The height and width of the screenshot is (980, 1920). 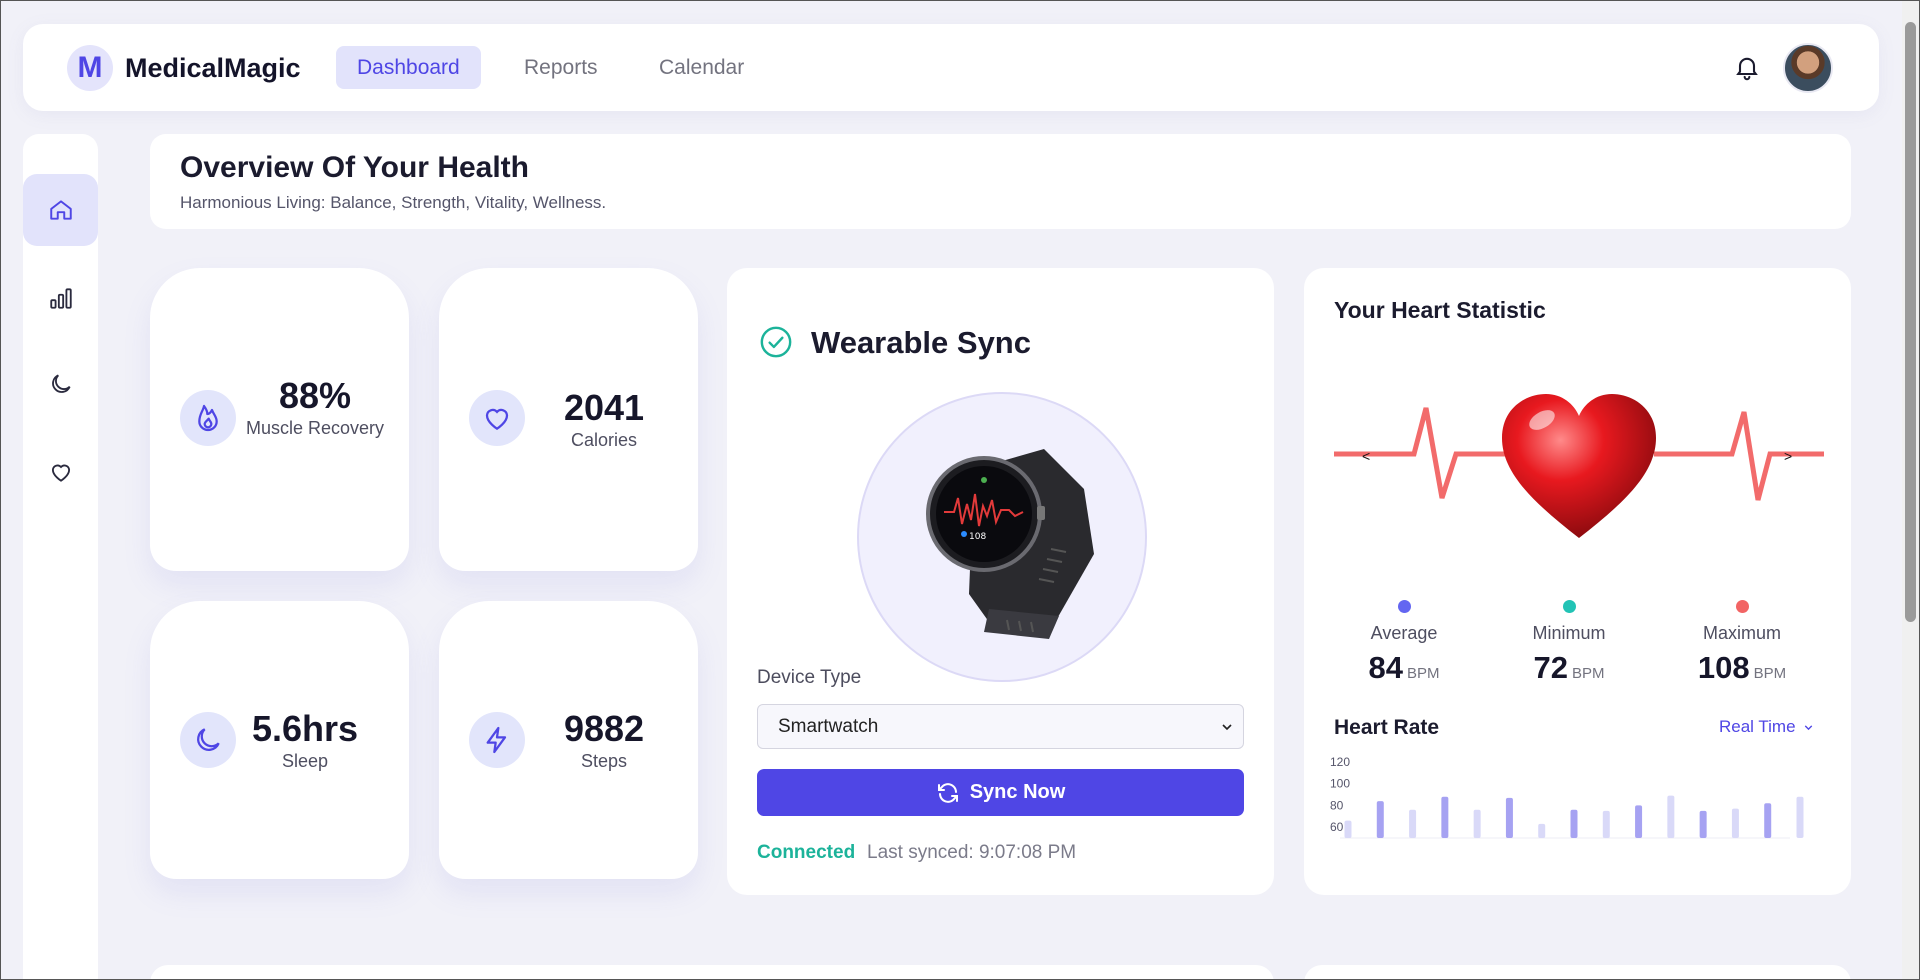 I want to click on stat-card-calories: 2041 Calories, so click(x=568, y=419).